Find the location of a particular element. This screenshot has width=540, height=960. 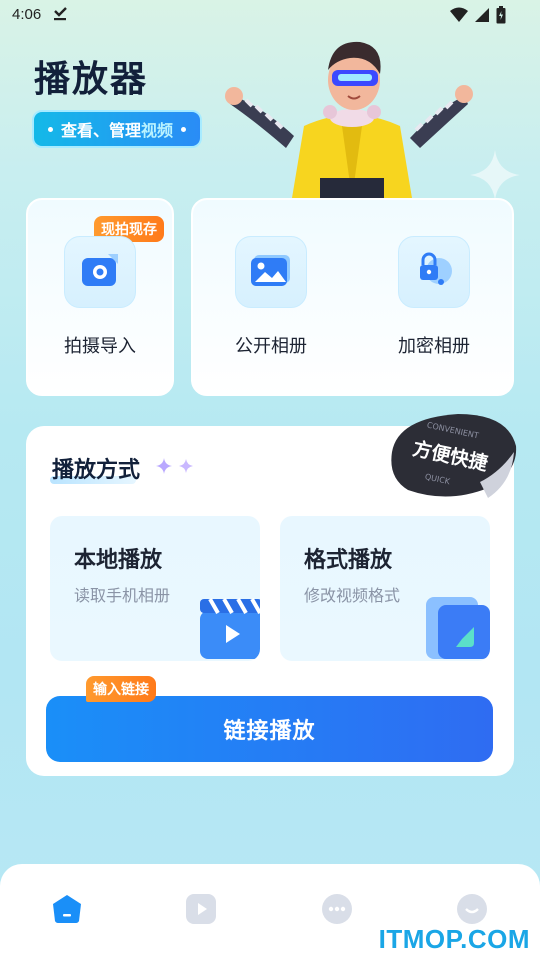

section-title: 播放方式 is located at coordinates (96, 470).